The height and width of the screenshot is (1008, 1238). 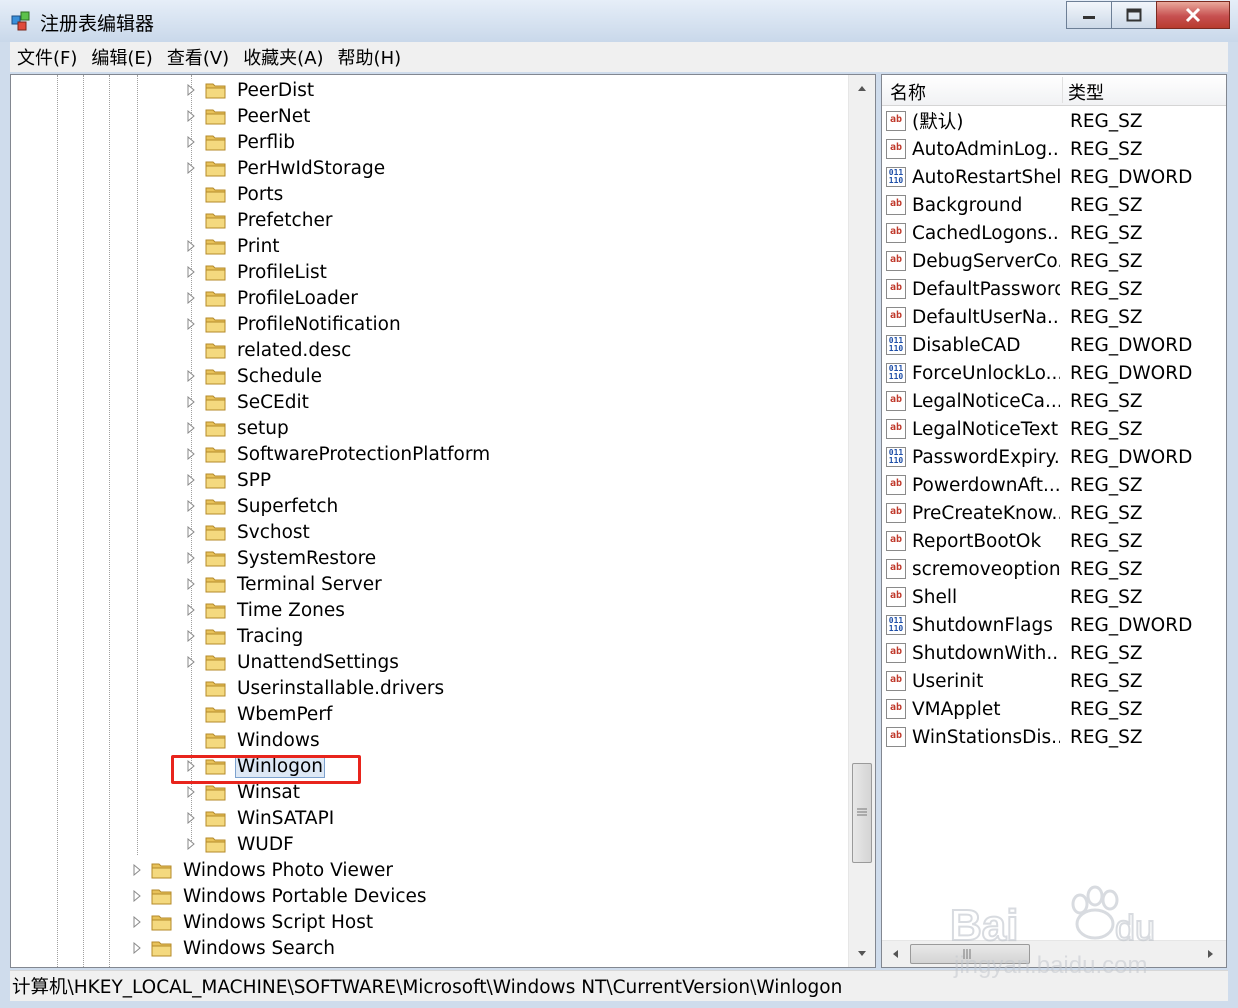 What do you see at coordinates (309, 584) in the screenshot?
I see `tree-node-label: Terminal Server` at bounding box center [309, 584].